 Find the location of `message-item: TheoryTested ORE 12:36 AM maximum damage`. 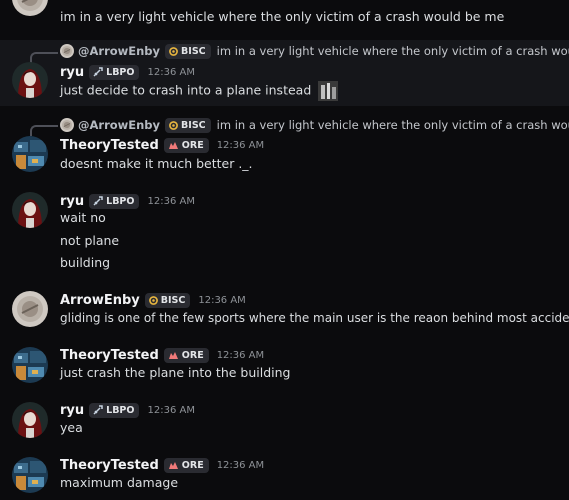

message-item: TheoryTested ORE 12:36 AM maximum damage is located at coordinates (284, 477).